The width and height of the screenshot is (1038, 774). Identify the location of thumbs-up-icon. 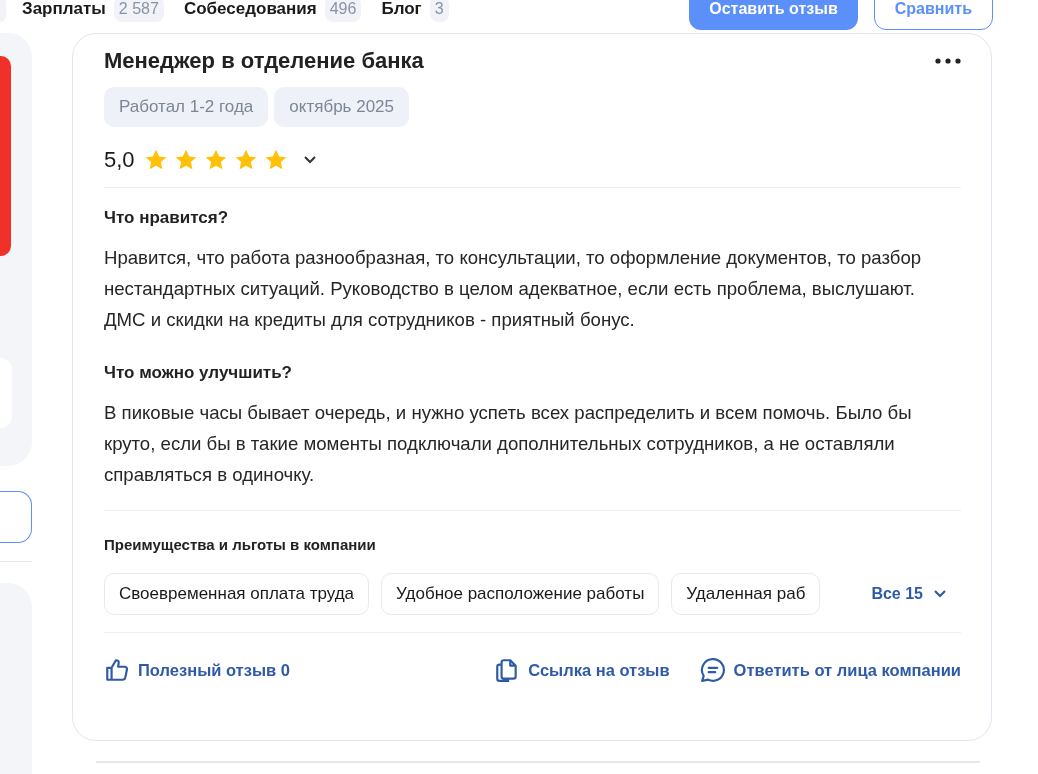
(117, 670).